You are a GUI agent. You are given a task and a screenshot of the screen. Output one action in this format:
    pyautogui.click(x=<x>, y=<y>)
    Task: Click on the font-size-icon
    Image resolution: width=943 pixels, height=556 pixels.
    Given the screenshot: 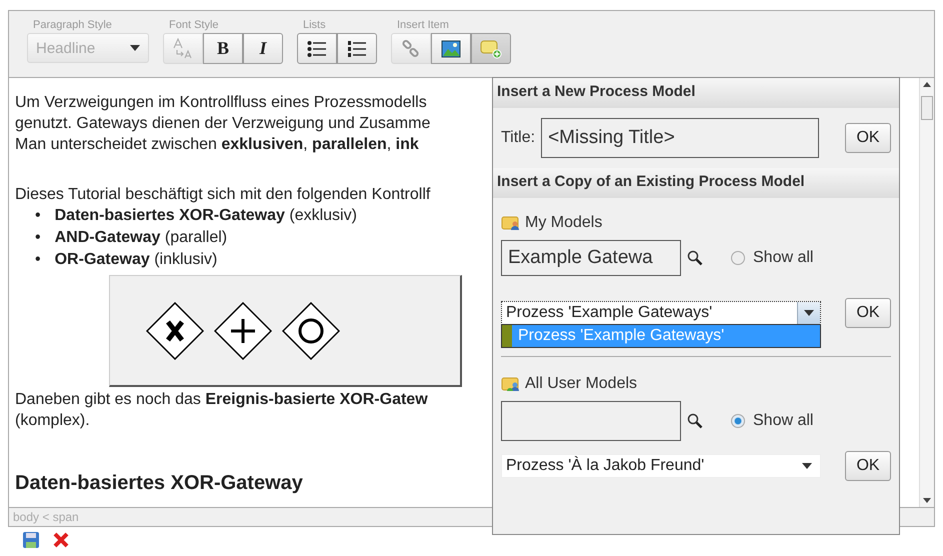 What is the action you would take?
    pyautogui.click(x=183, y=49)
    